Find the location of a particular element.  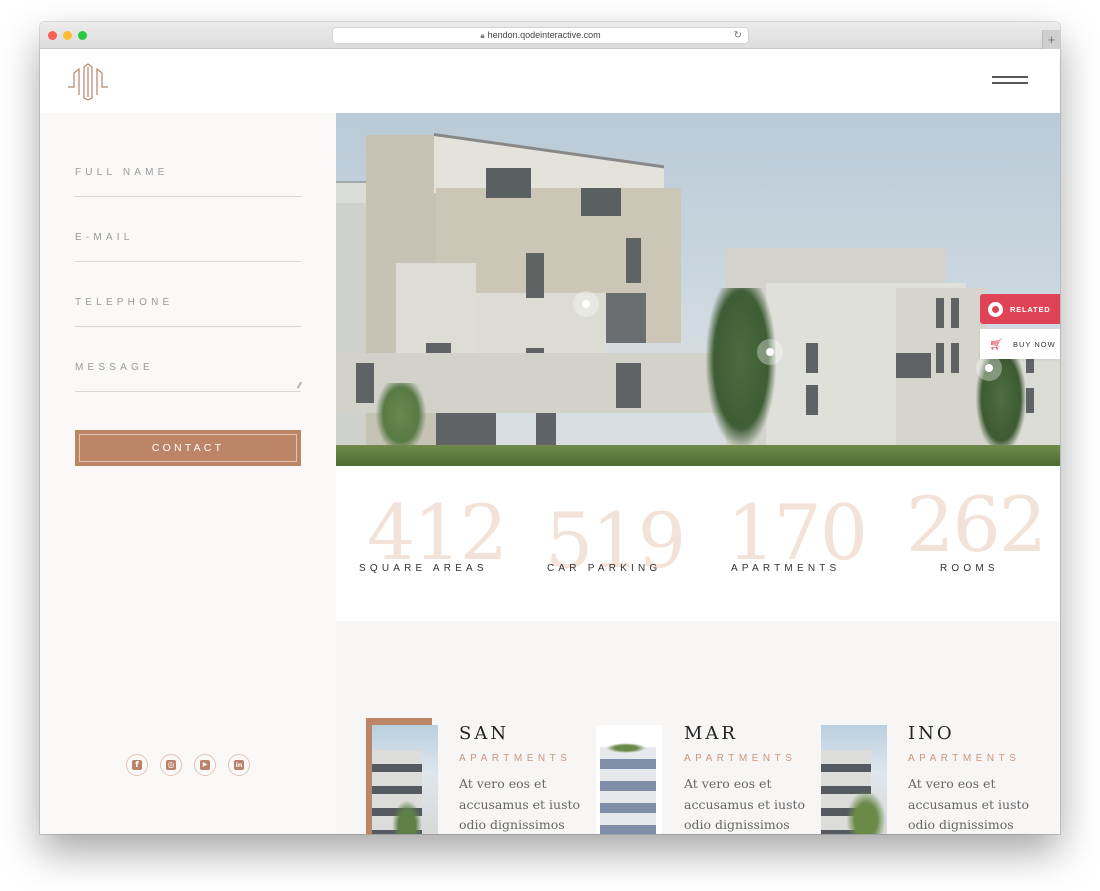

linkedin-icon: in is located at coordinates (239, 765).